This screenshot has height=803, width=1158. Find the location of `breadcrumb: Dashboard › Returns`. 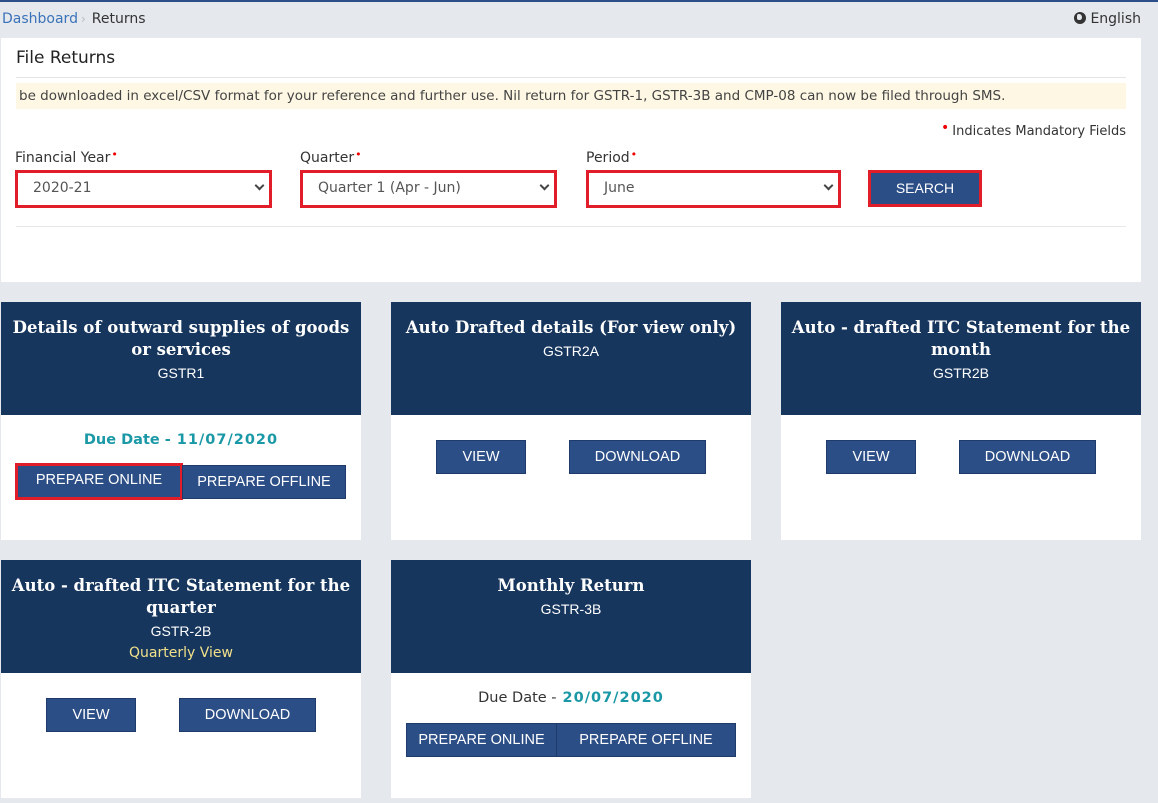

breadcrumb: Dashboard › Returns is located at coordinates (74, 19).